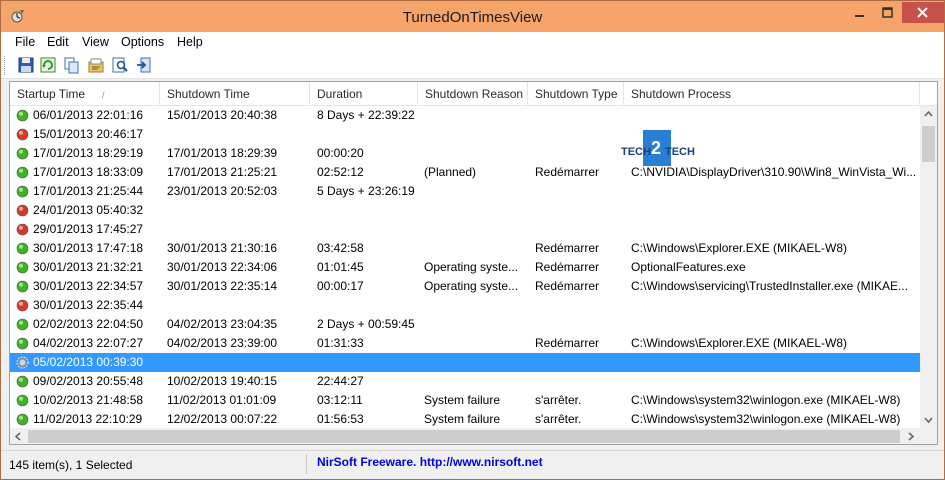 This screenshot has height=480, width=945. I want to click on vertical-scroll-thumb, so click(928, 144).